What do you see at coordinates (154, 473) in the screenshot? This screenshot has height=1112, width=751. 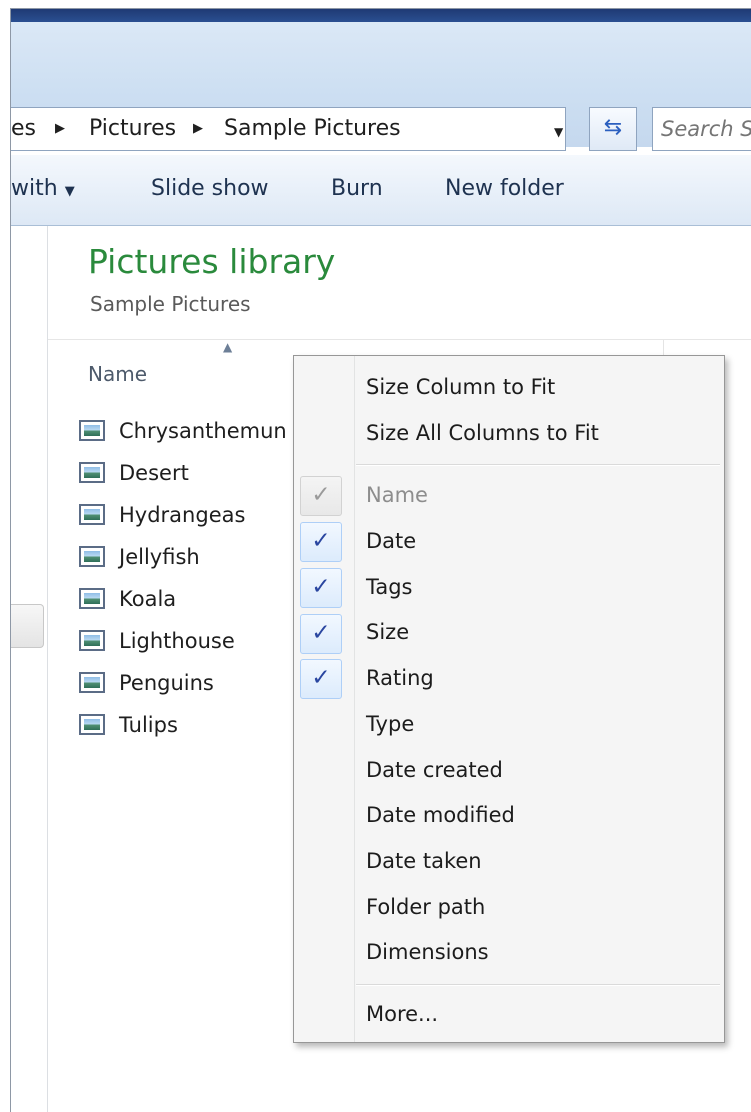 I see `file-label: Desert` at bounding box center [154, 473].